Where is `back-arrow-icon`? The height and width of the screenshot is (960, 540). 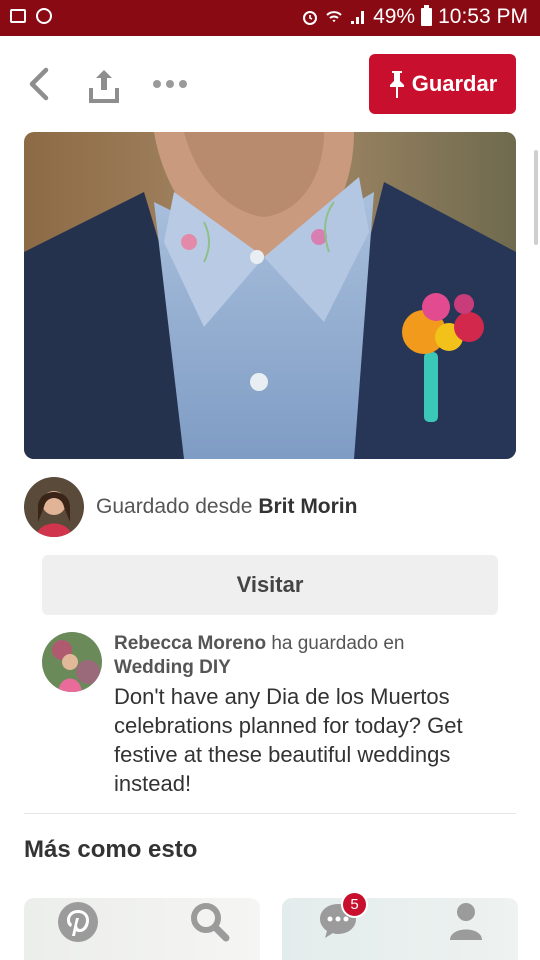
back-arrow-icon is located at coordinates (40, 84).